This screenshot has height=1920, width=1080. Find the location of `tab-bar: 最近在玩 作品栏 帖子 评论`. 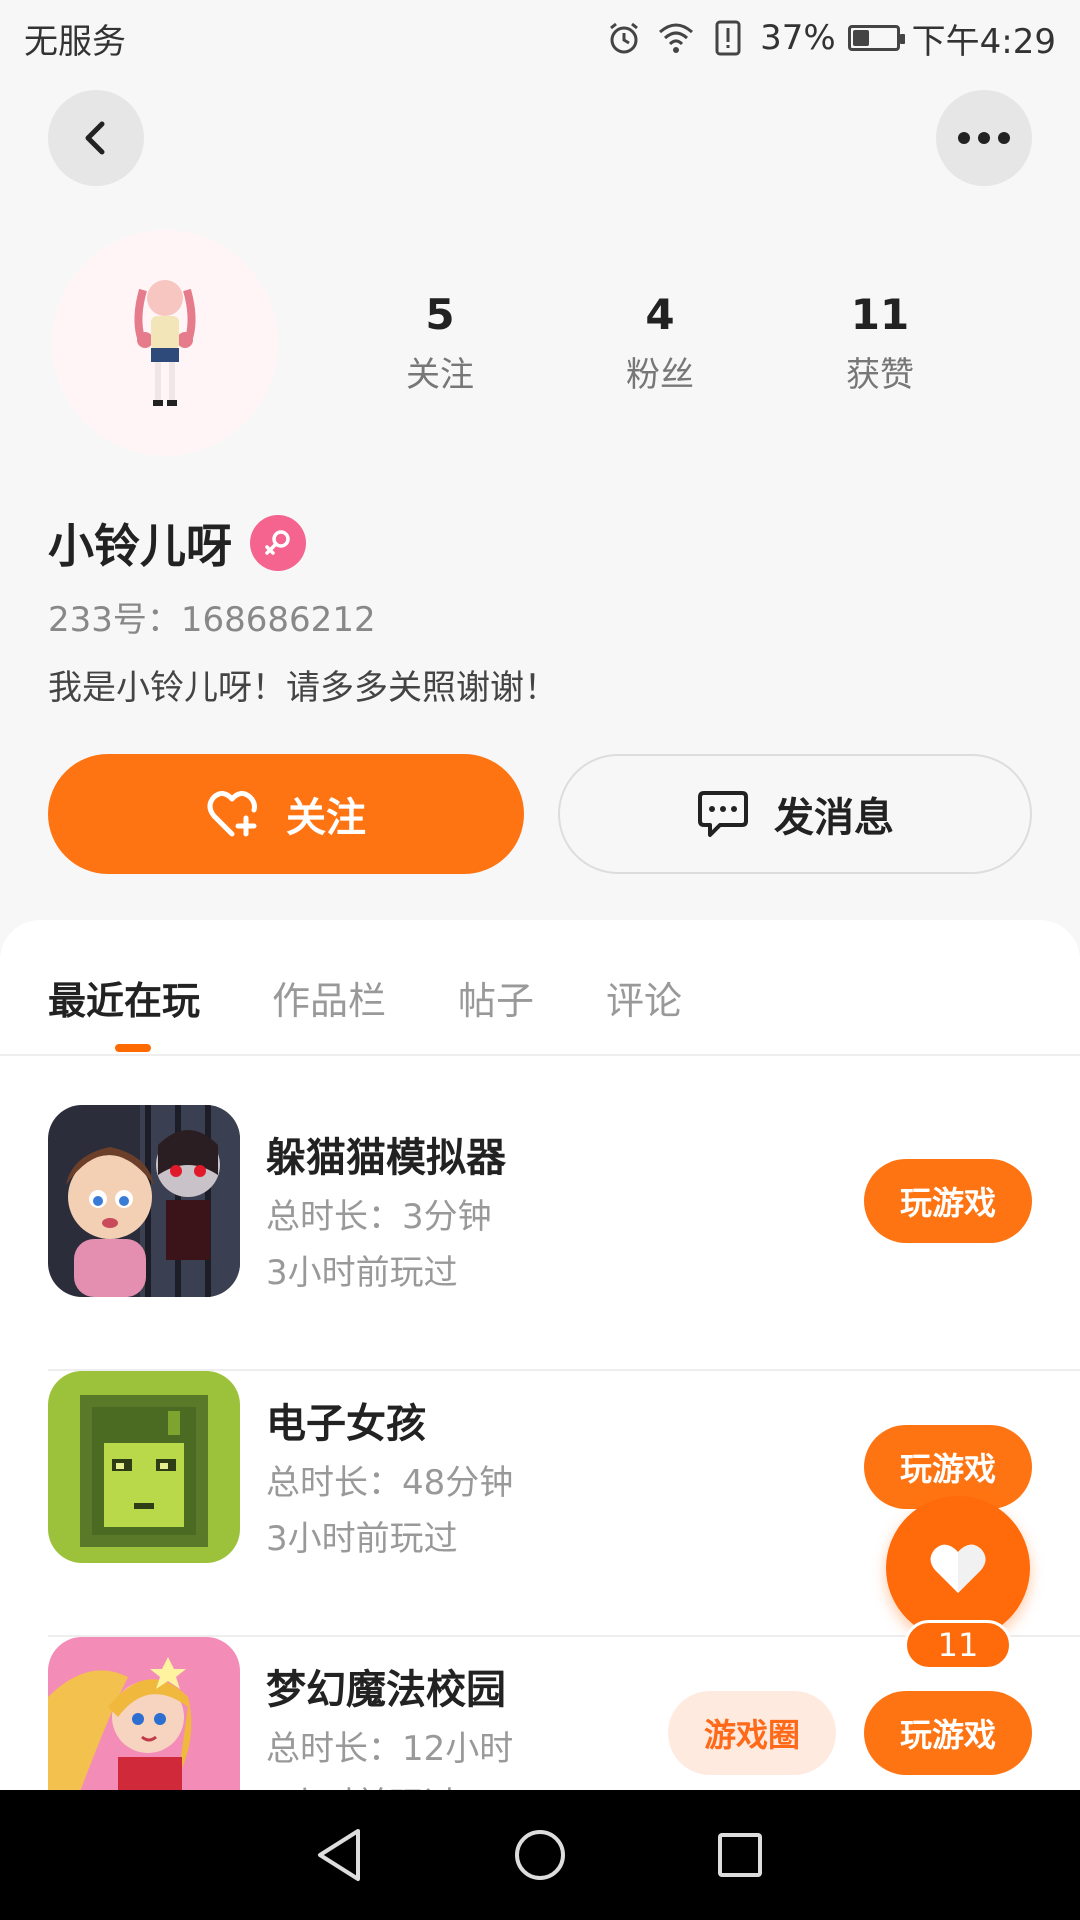

tab-bar: 最近在玩 作品栏 帖子 评论 is located at coordinates (365, 1010).